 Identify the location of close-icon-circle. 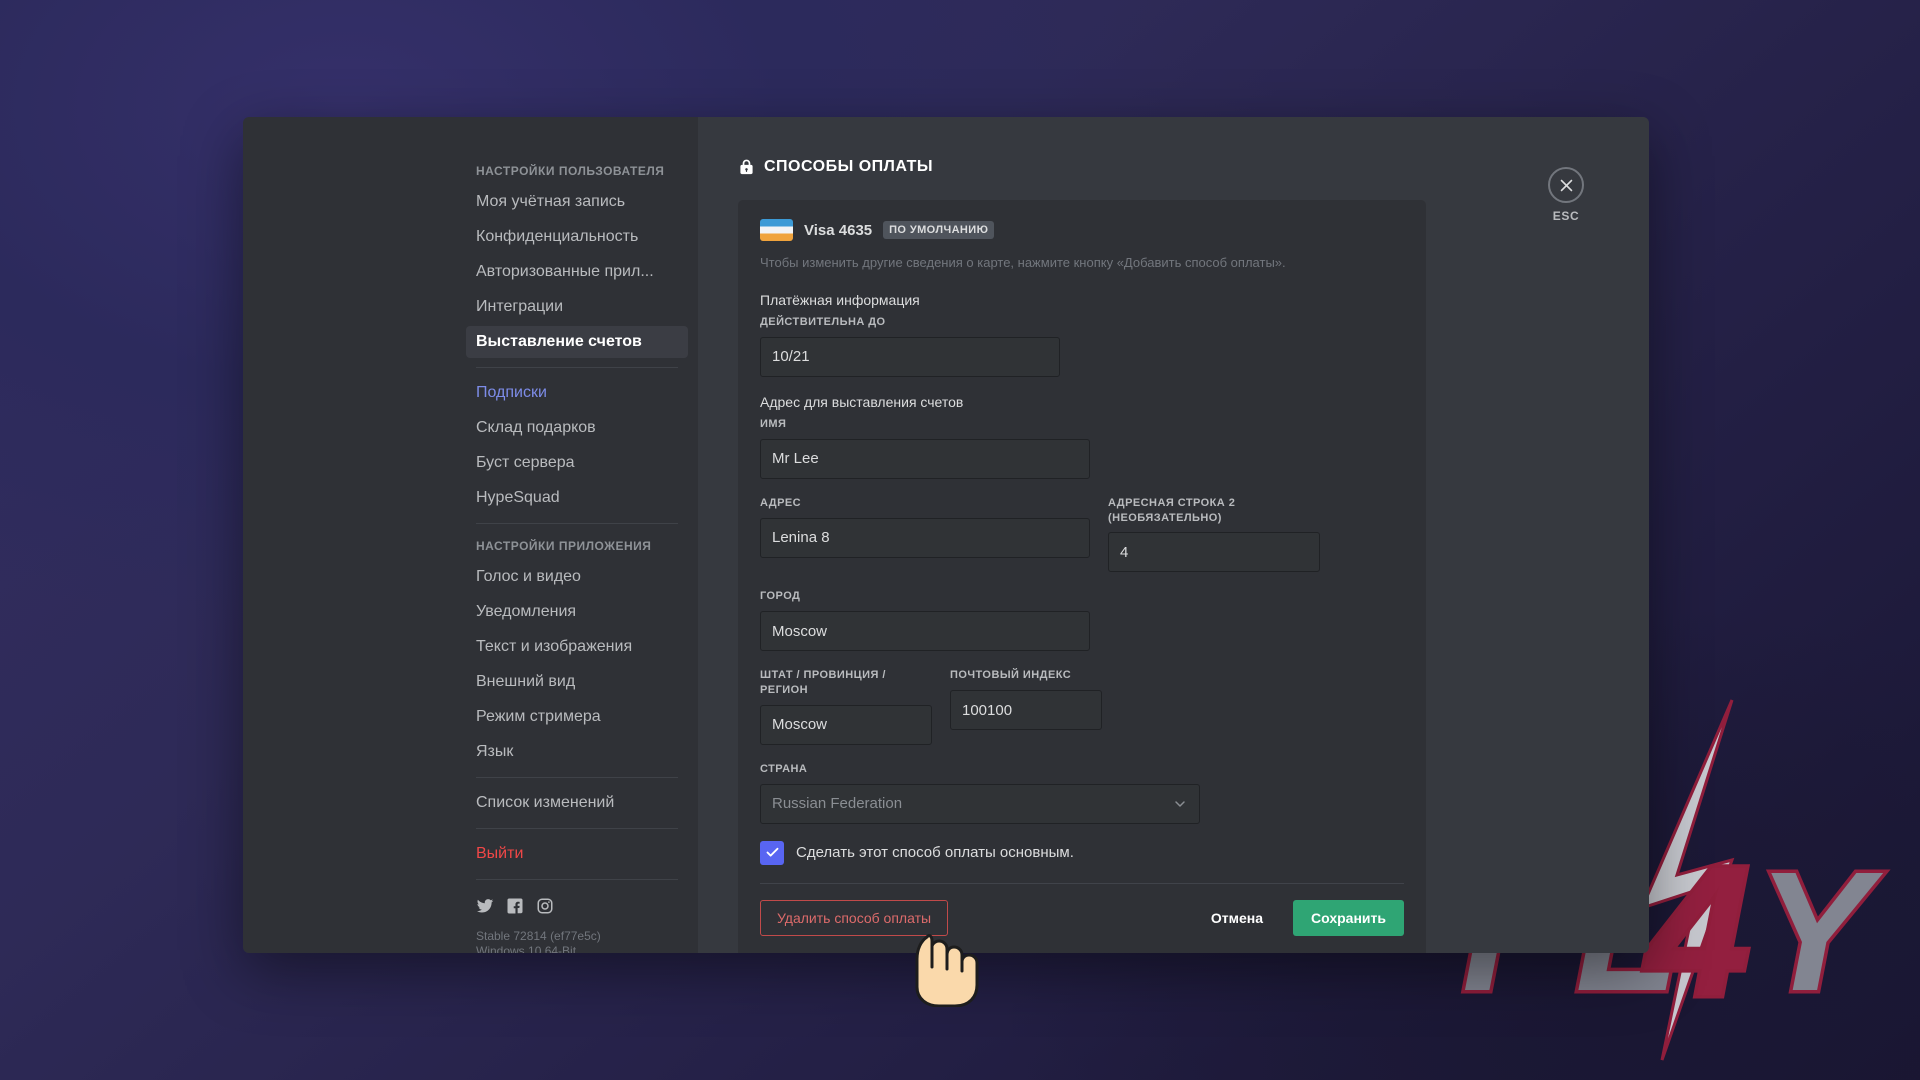
(1566, 185).